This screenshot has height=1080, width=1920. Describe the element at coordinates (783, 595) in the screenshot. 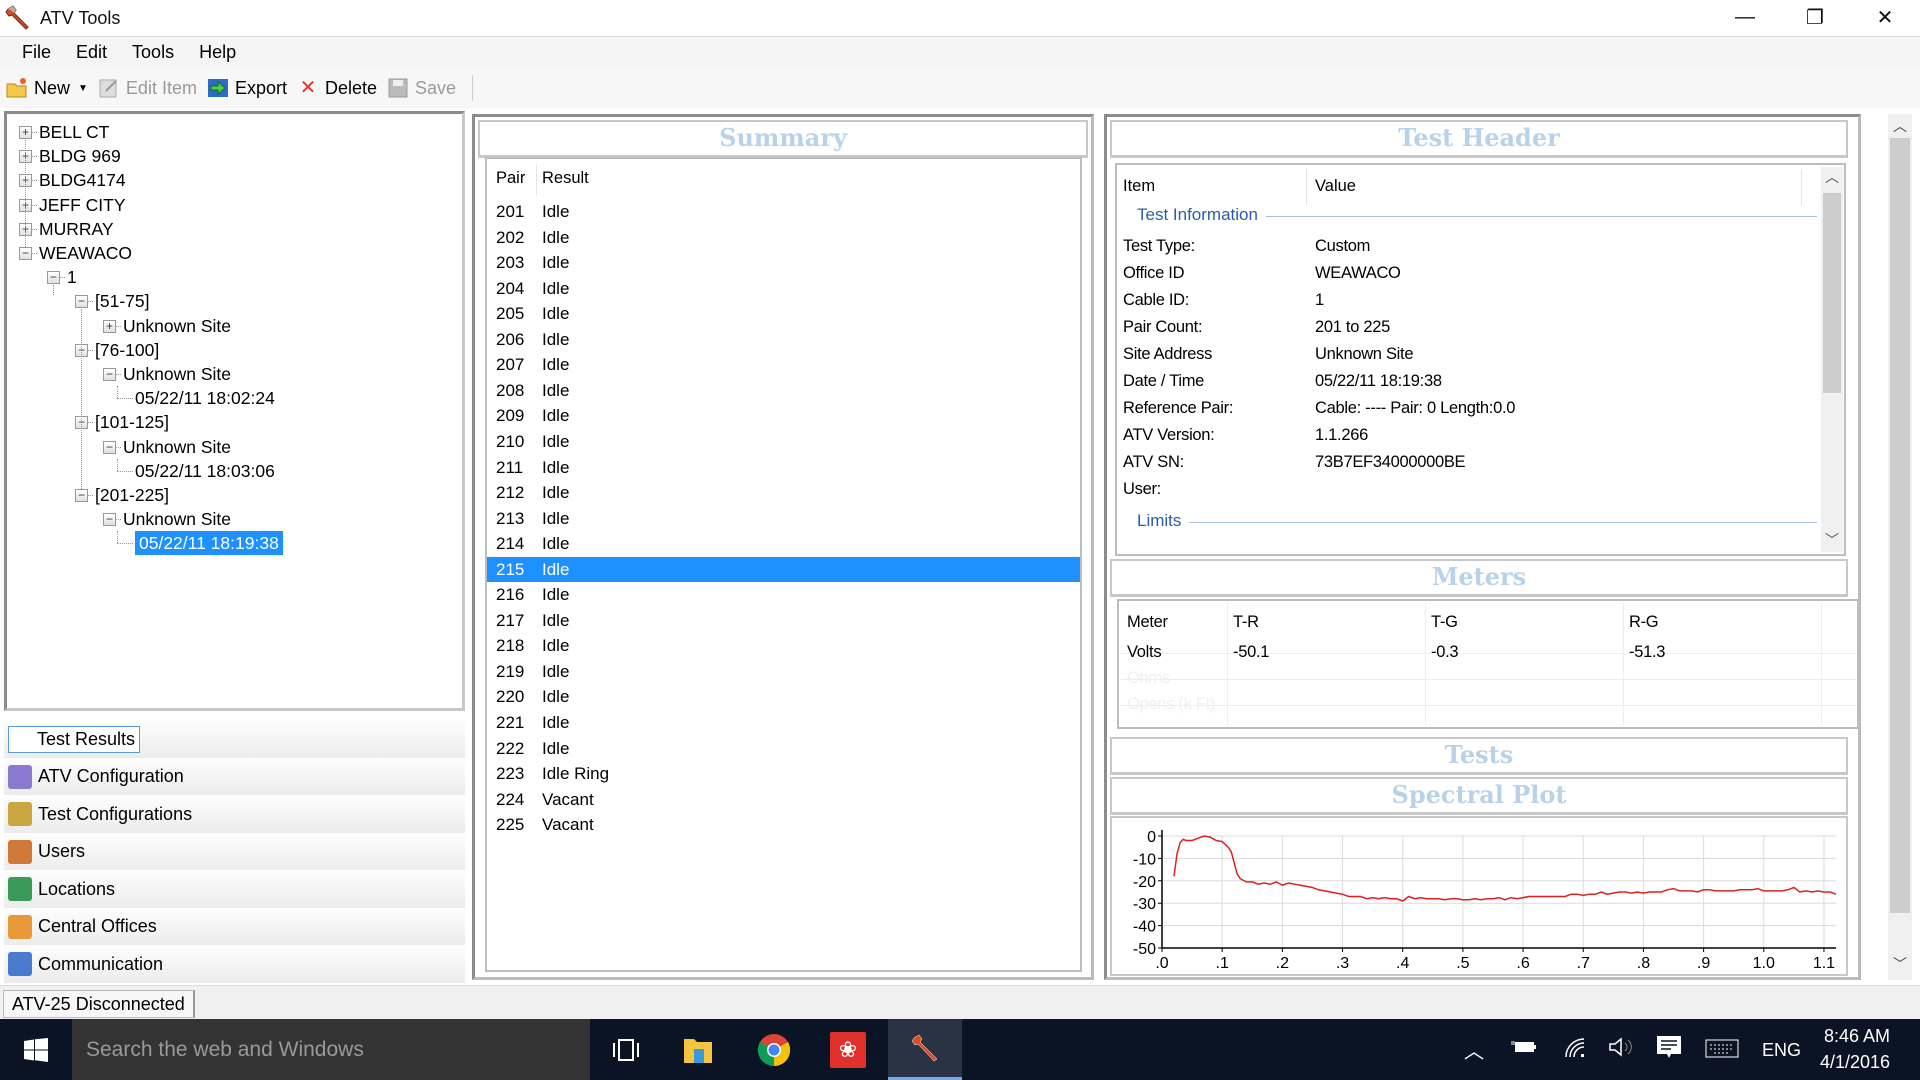

I see `summary-row: 216 Idle` at that location.